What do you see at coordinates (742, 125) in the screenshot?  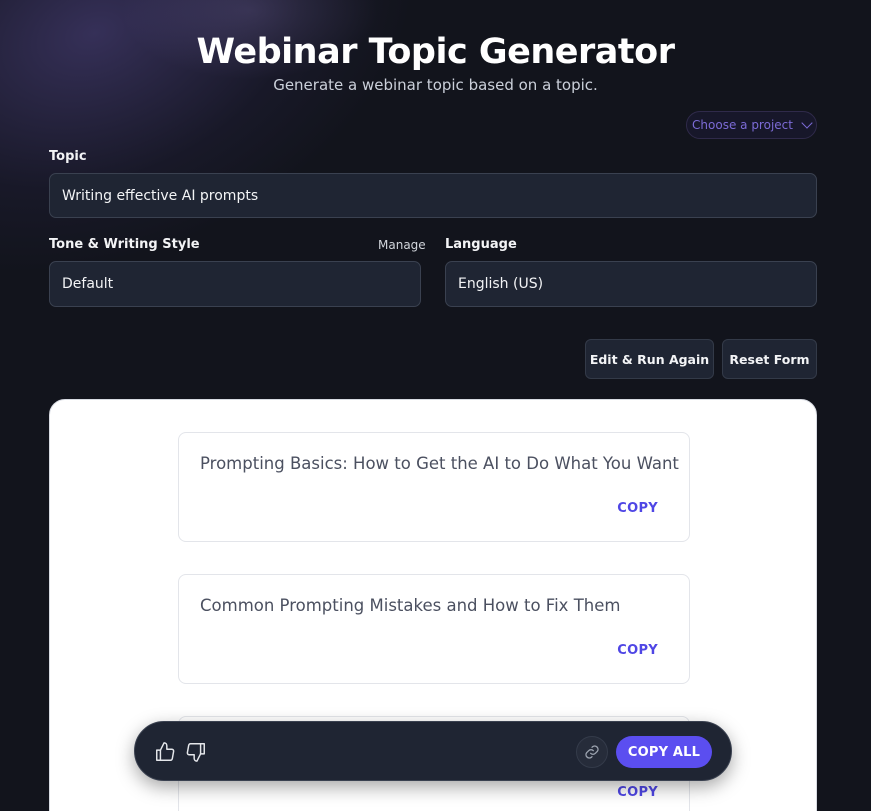 I see `project-select-label: Choose a project` at bounding box center [742, 125].